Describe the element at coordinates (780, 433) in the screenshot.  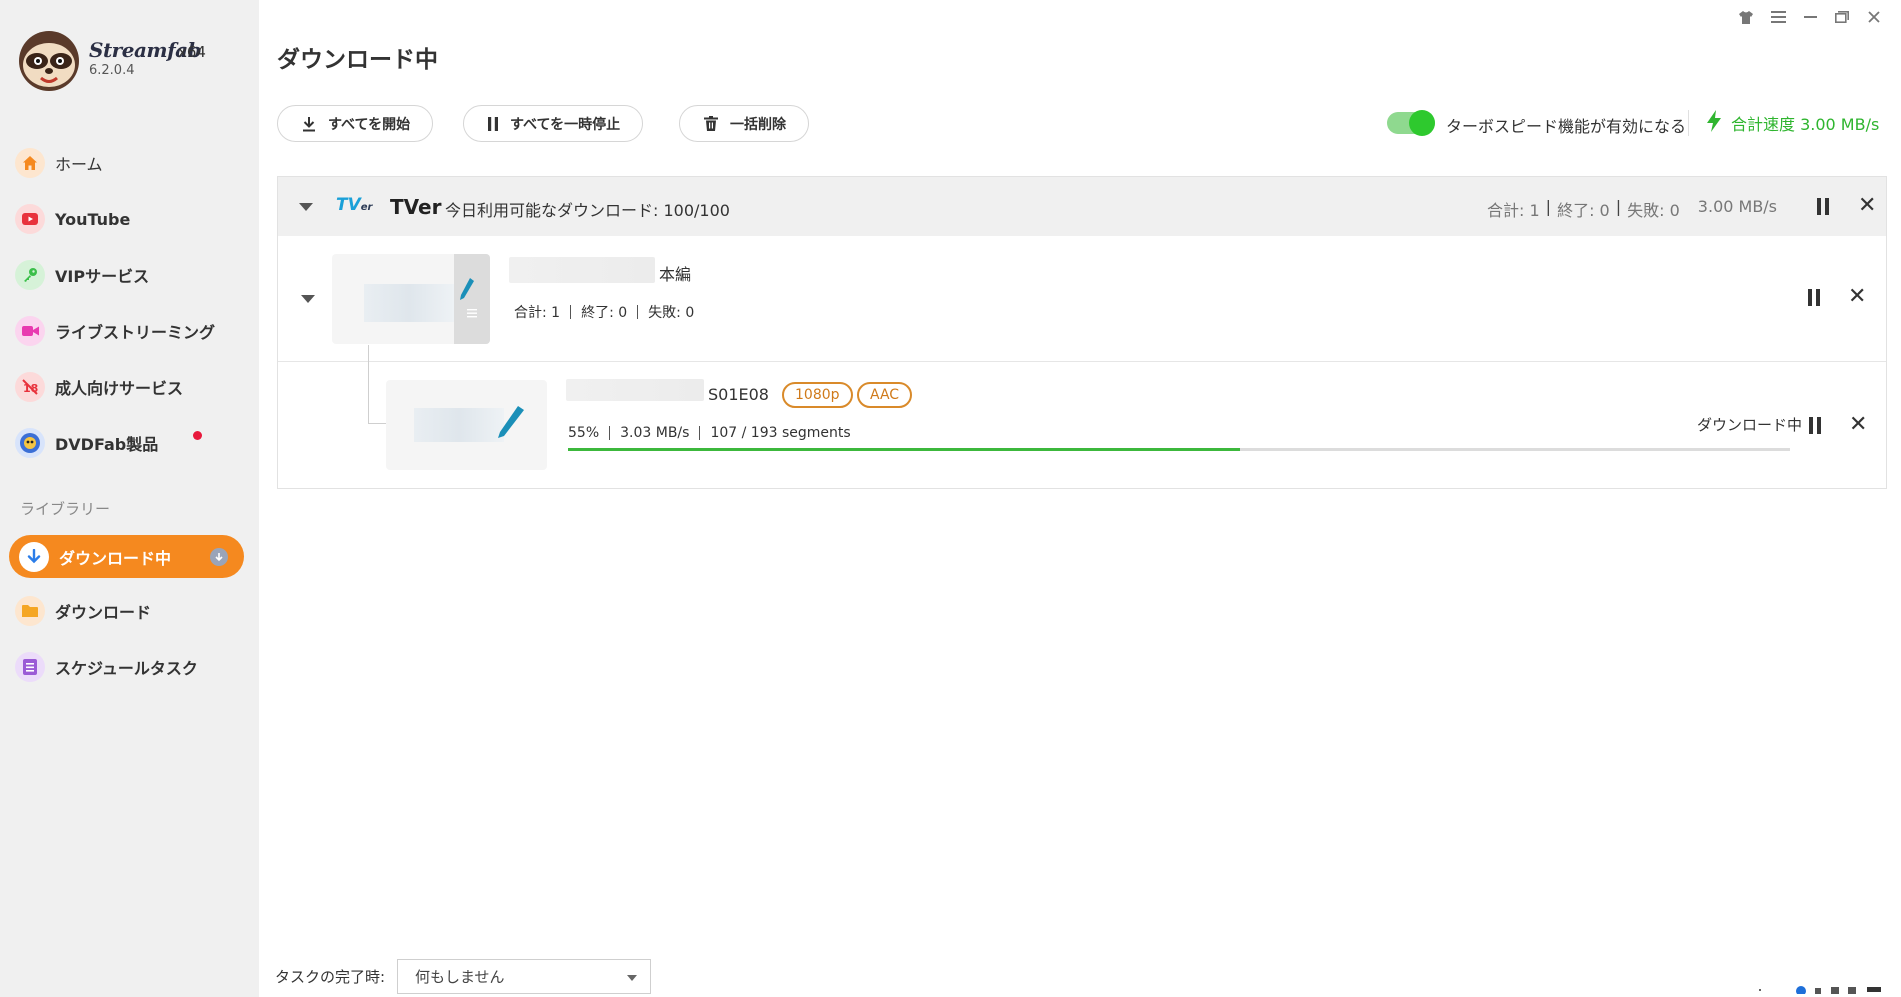
I see `segment-count: 107 / 193 segments` at that location.